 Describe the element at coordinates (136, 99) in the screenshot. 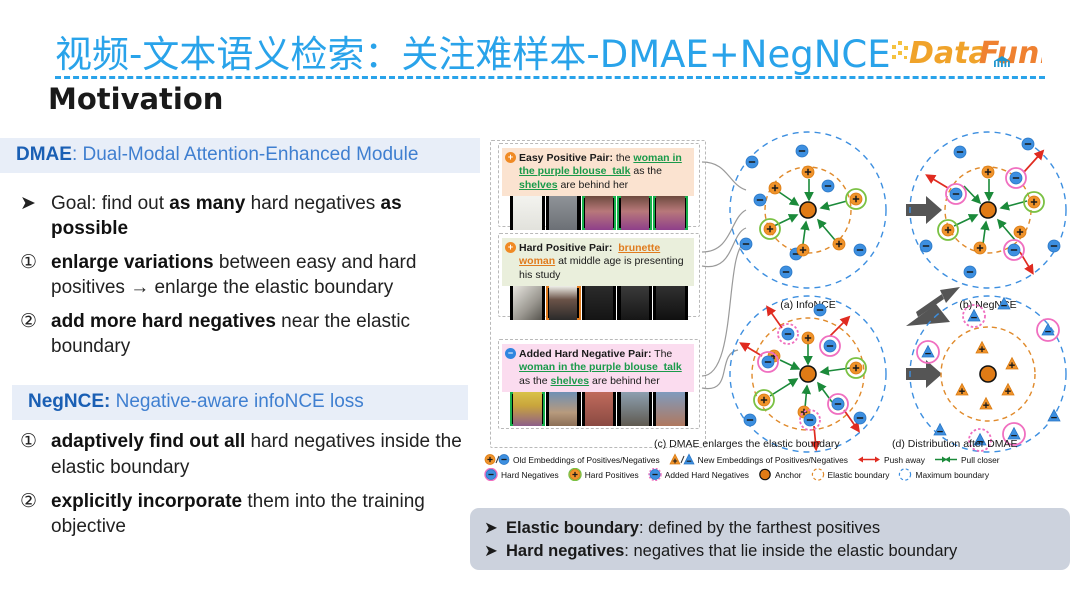

I see `section-heading: Motivation` at that location.